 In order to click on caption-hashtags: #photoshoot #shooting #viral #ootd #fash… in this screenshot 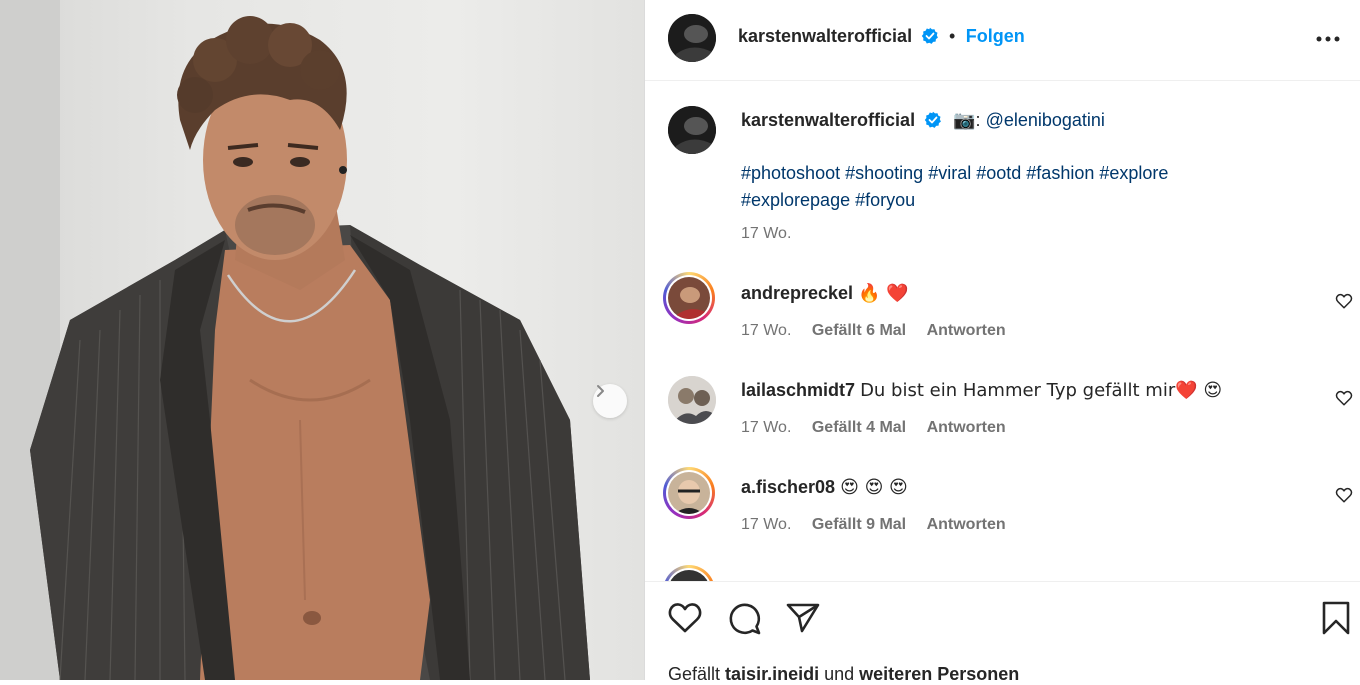, I will do `click(954, 187)`.